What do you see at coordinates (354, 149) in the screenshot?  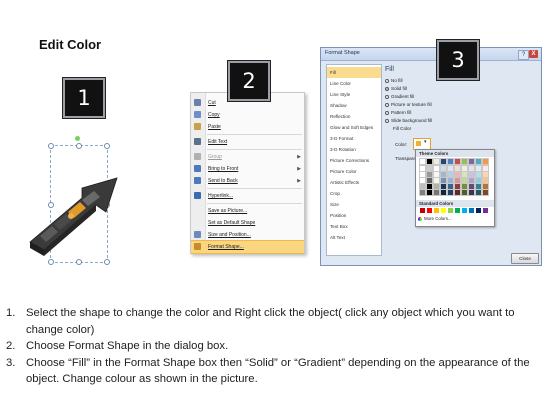 I see `nav-3d-rotation: 3-D Rotation` at bounding box center [354, 149].